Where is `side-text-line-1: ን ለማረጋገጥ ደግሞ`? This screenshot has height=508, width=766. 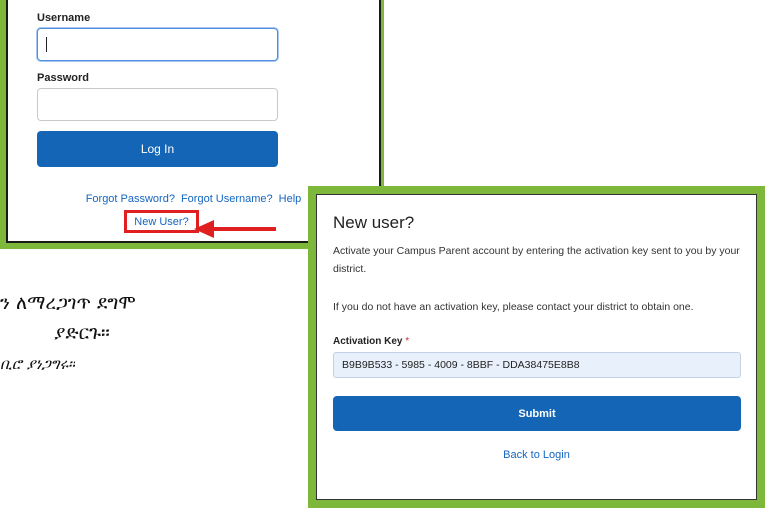 side-text-line-1: ን ለማረጋገጥ ደግሞ is located at coordinates (68, 303).